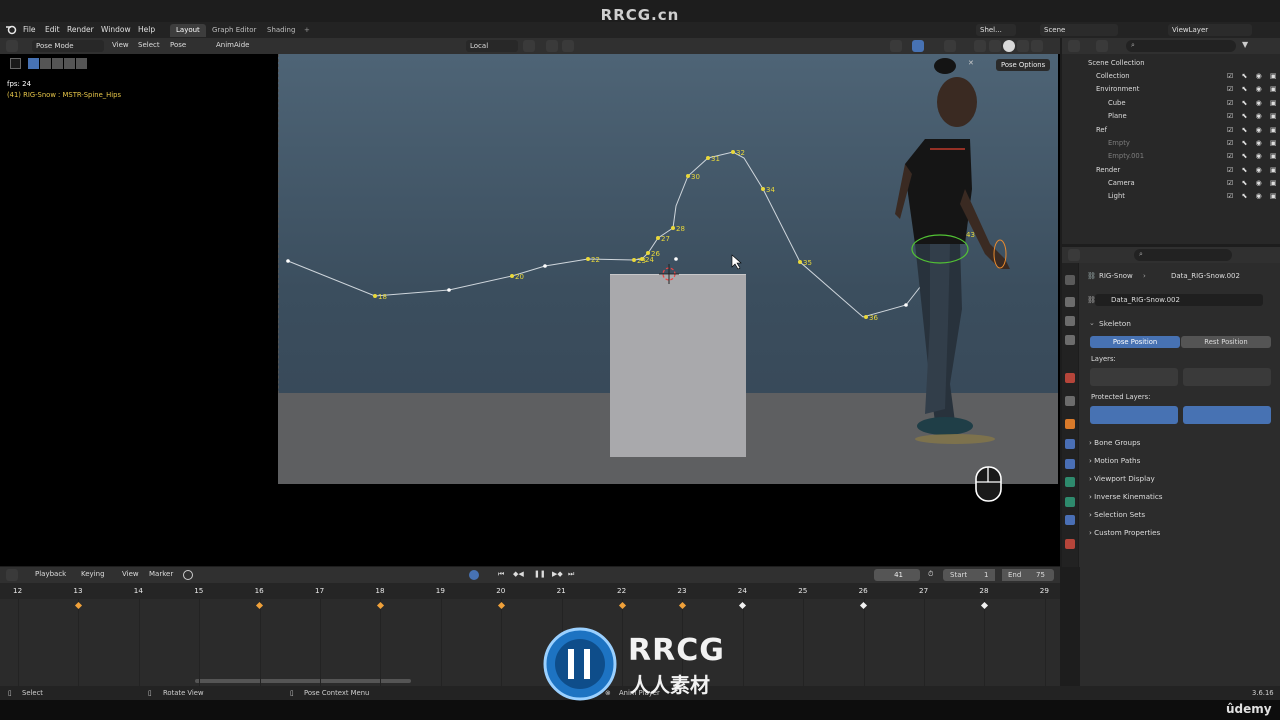  I want to click on character-rig, so click(952, 251).